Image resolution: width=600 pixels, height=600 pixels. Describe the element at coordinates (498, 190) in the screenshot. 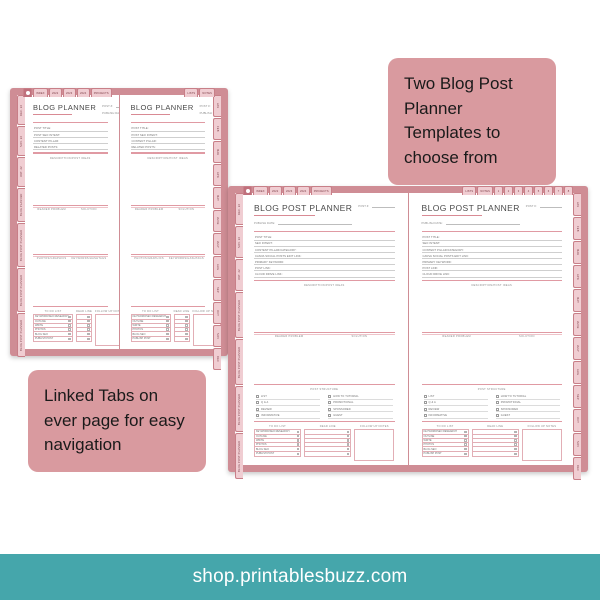

I see `tab-1: 1` at that location.